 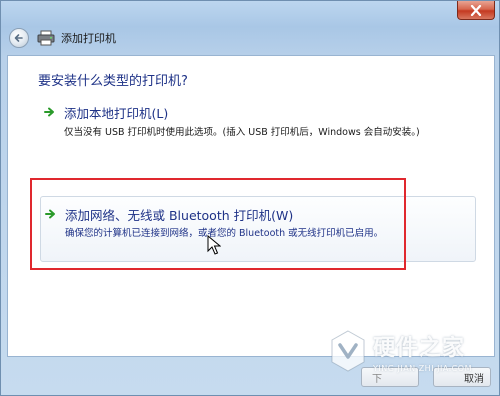 What do you see at coordinates (214, 245) in the screenshot?
I see `mouse-cursor-icon` at bounding box center [214, 245].